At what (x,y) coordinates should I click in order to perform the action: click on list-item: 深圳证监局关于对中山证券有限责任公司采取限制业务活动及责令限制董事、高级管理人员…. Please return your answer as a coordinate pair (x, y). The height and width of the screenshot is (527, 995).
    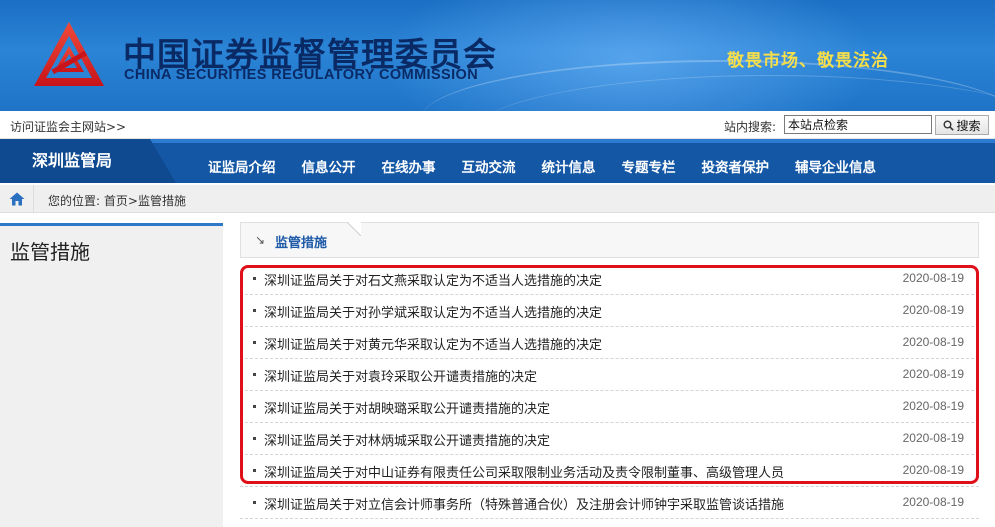
    Looking at the image, I should click on (609, 471).